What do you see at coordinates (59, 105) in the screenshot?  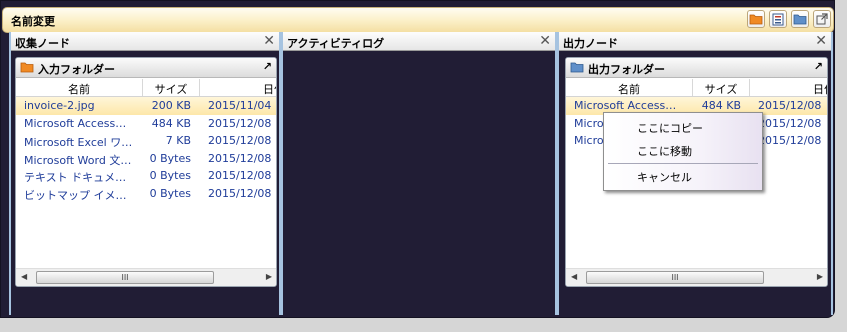 I see `file-name: invoice-2.jpg` at bounding box center [59, 105].